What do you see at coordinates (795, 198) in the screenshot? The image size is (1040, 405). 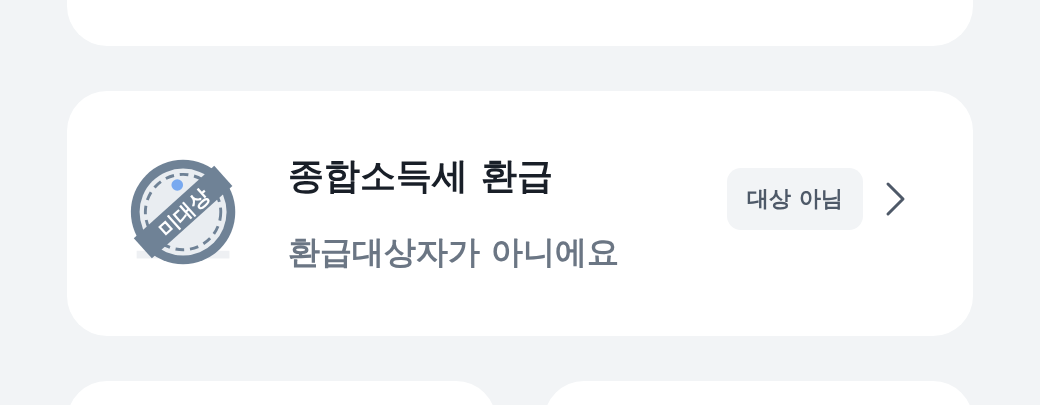 I see `status-badge: 대상 아님` at bounding box center [795, 198].